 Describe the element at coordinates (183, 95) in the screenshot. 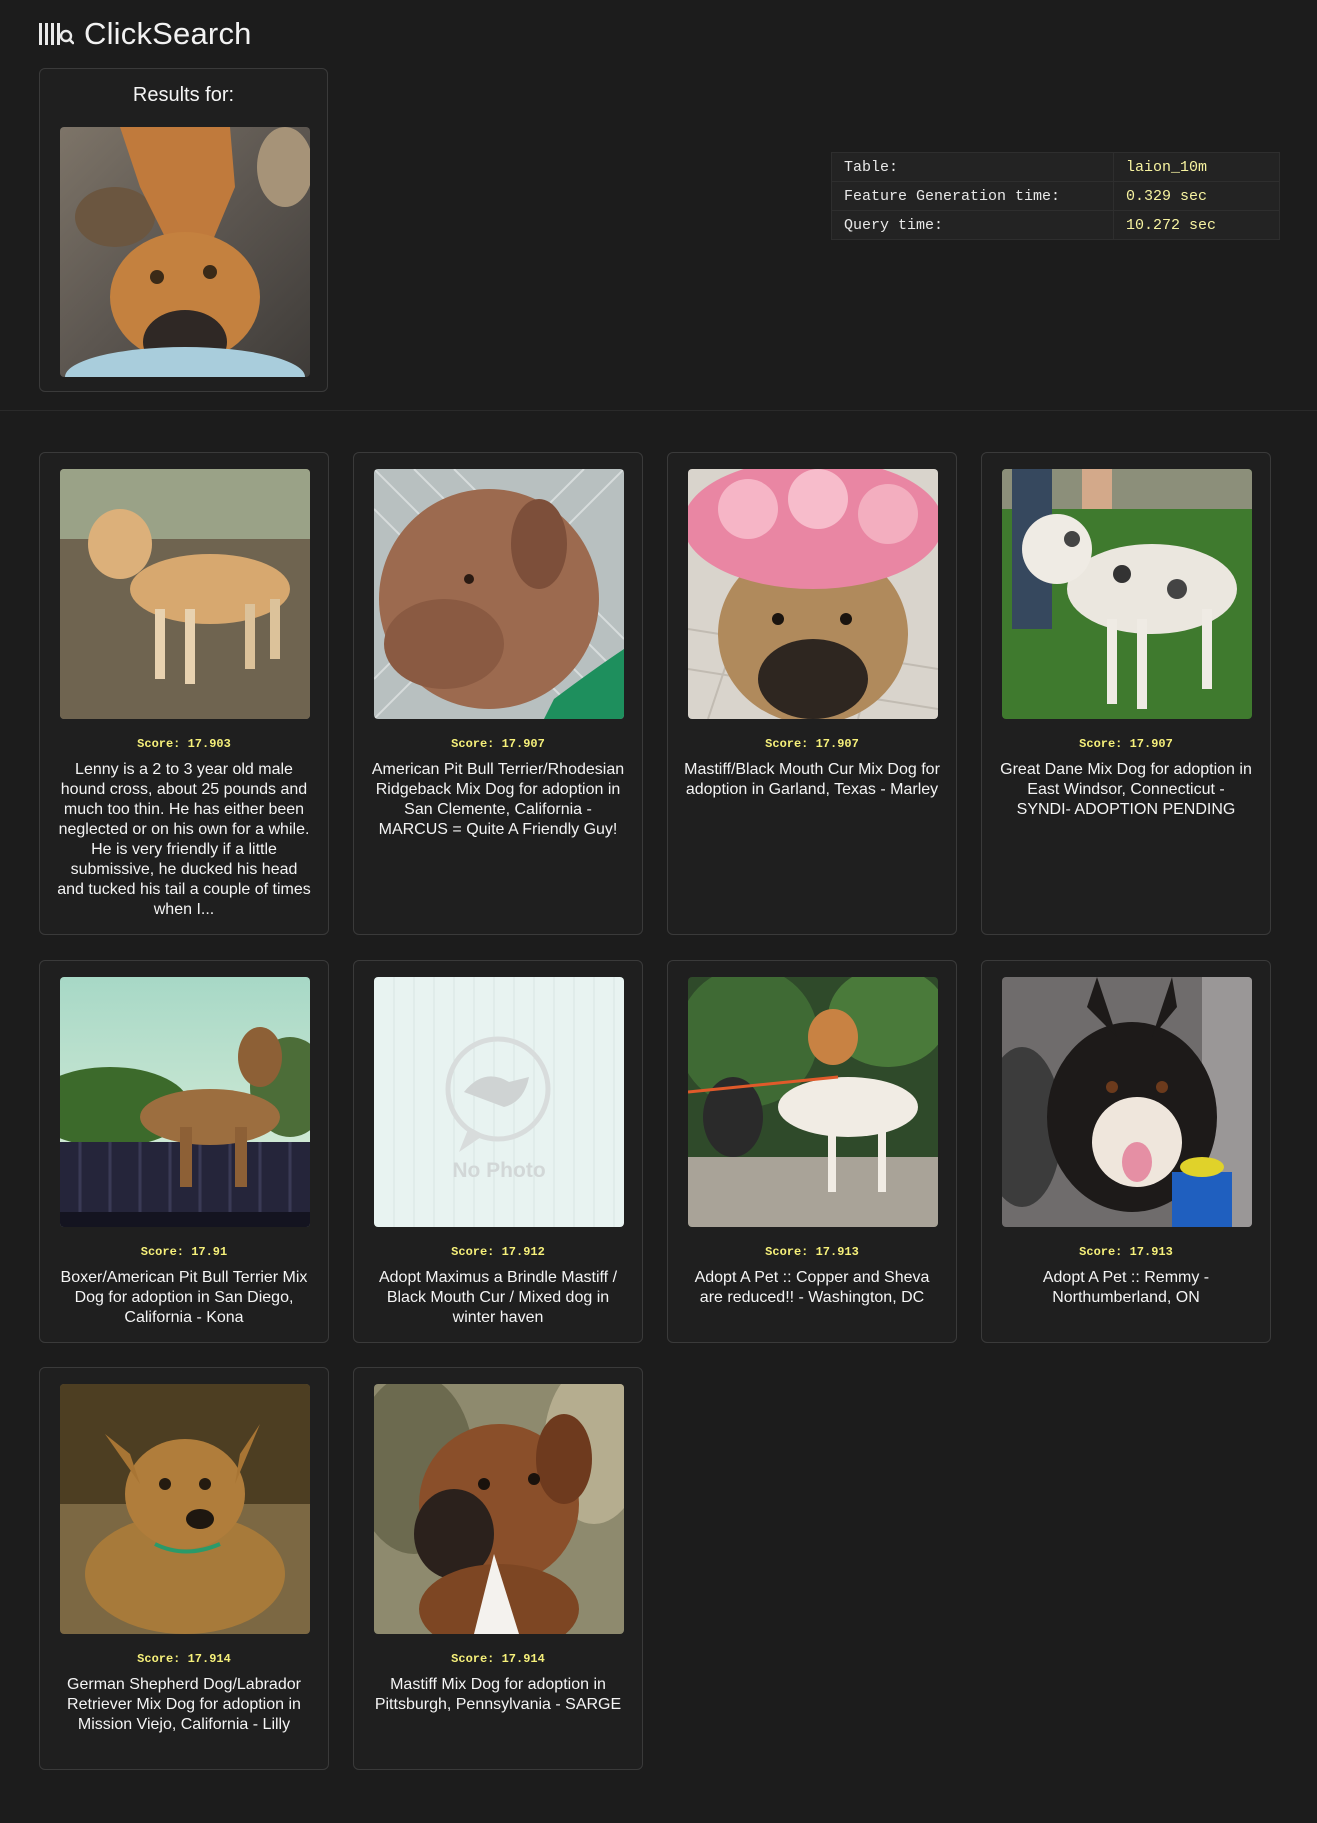

I see `results-for-heading: Results for:` at that location.